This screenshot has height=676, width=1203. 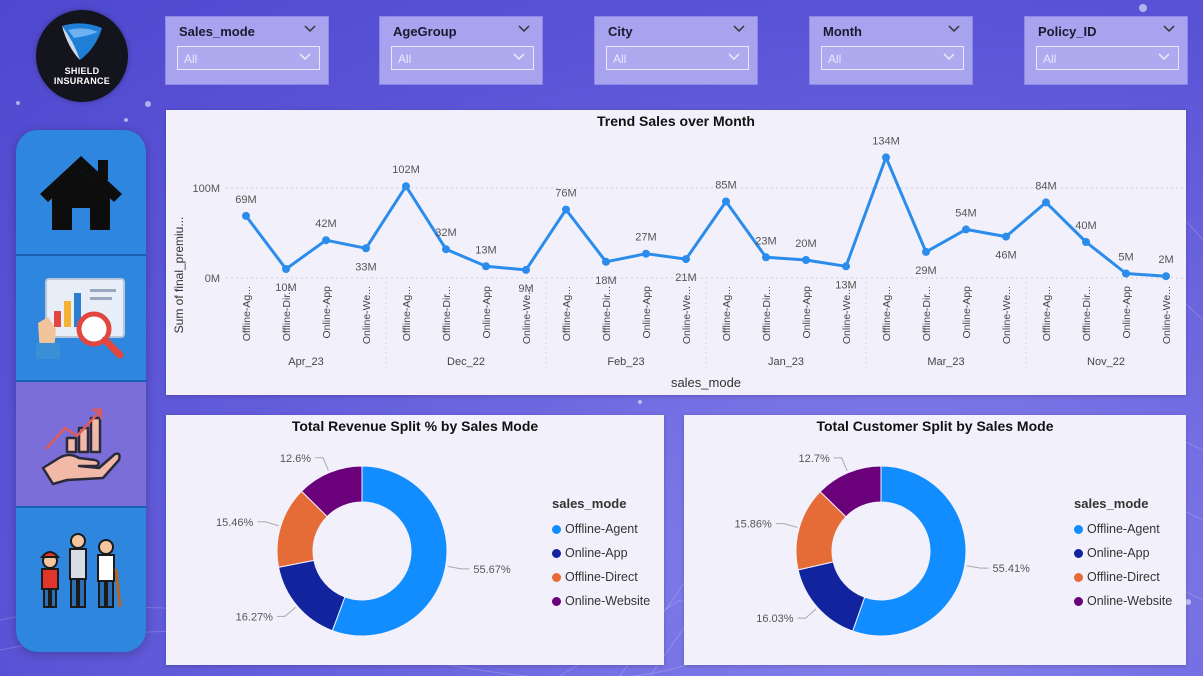 I want to click on slice-label: 55.67%, so click(x=492, y=570).